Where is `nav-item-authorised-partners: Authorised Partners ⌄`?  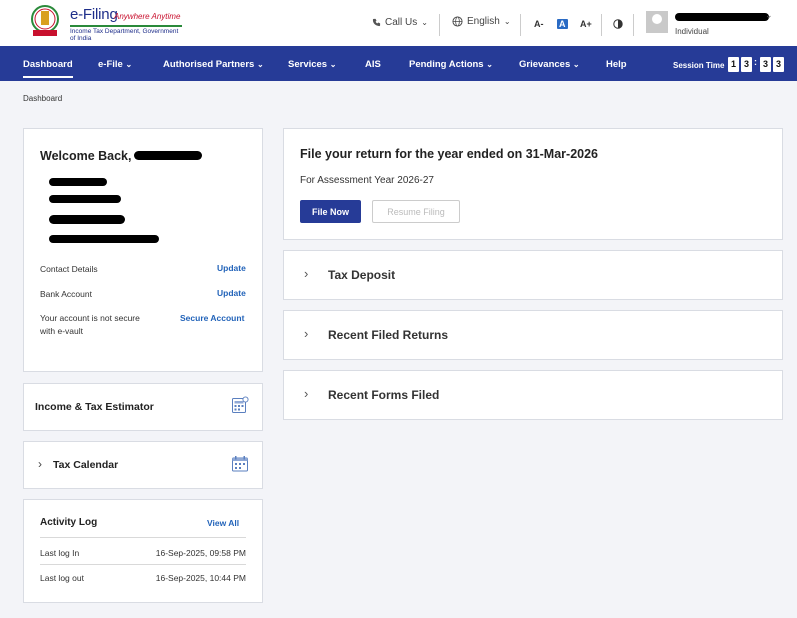 nav-item-authorised-partners: Authorised Partners ⌄ is located at coordinates (213, 64).